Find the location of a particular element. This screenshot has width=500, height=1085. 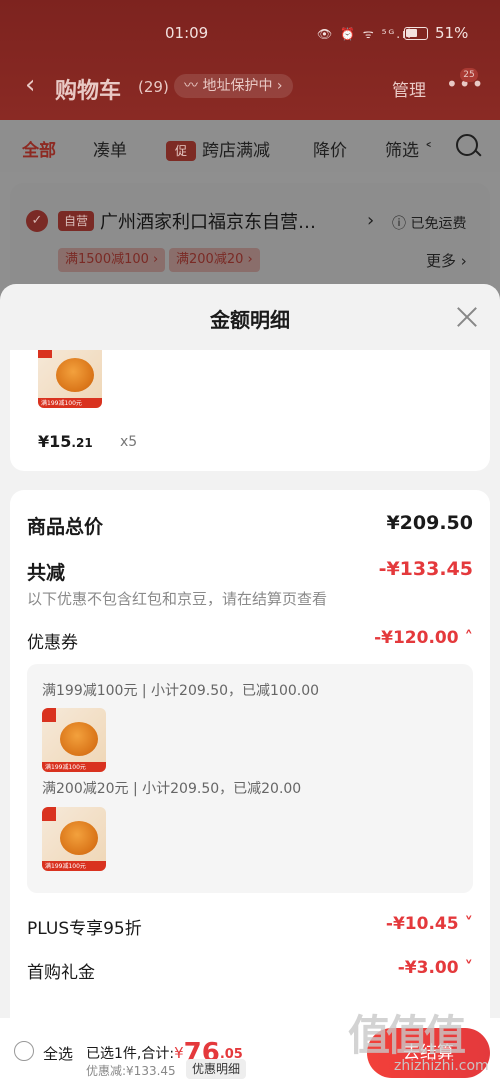

address-protect-button: 〰 地址保护中 › is located at coordinates (233, 86).